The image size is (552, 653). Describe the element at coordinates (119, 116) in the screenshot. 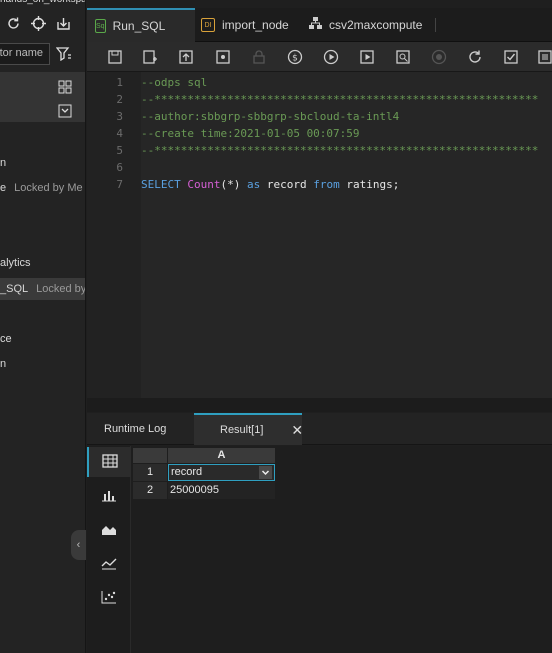

I see `line-number: 3` at that location.